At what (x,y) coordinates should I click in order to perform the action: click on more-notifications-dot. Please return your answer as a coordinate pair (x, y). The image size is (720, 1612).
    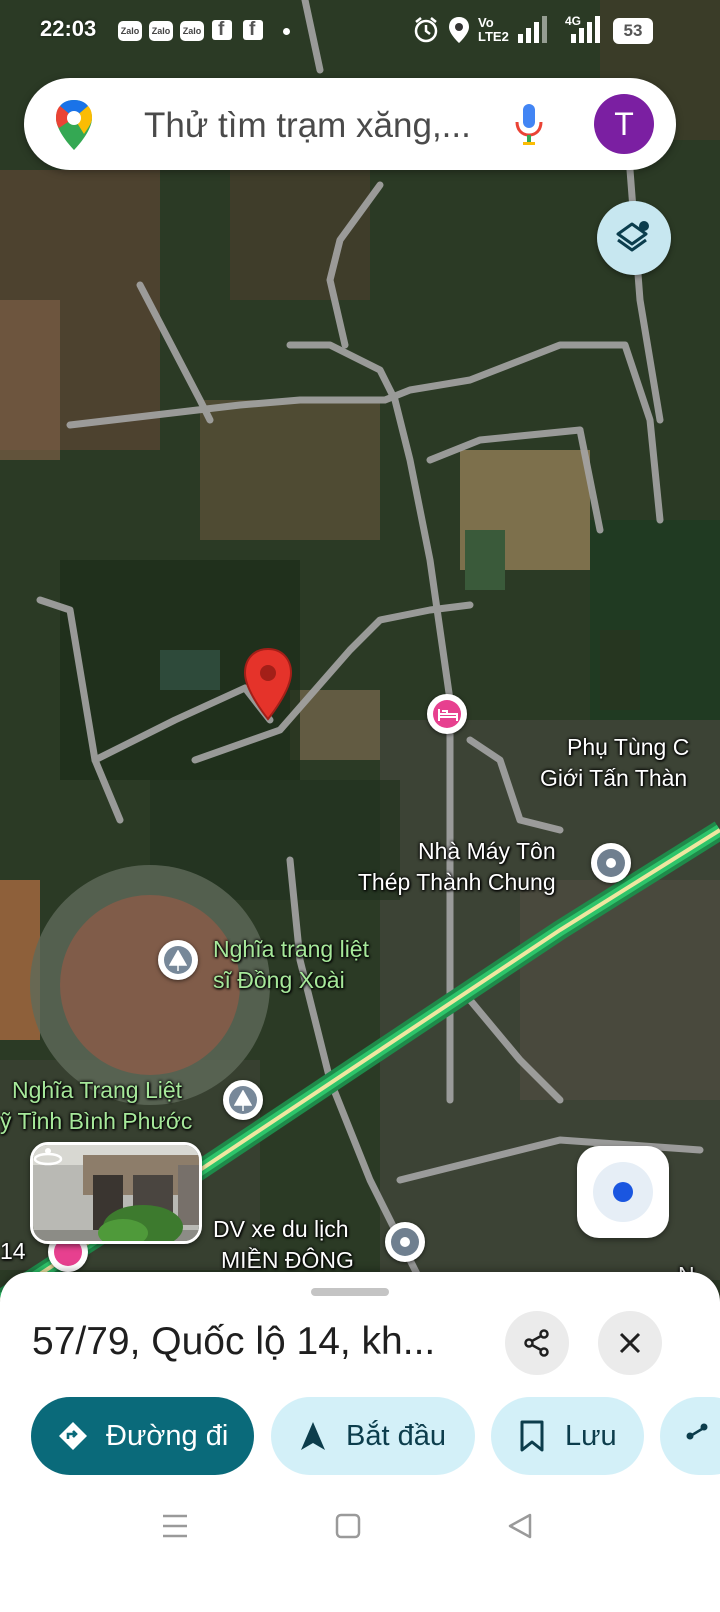
    Looking at the image, I should click on (286, 31).